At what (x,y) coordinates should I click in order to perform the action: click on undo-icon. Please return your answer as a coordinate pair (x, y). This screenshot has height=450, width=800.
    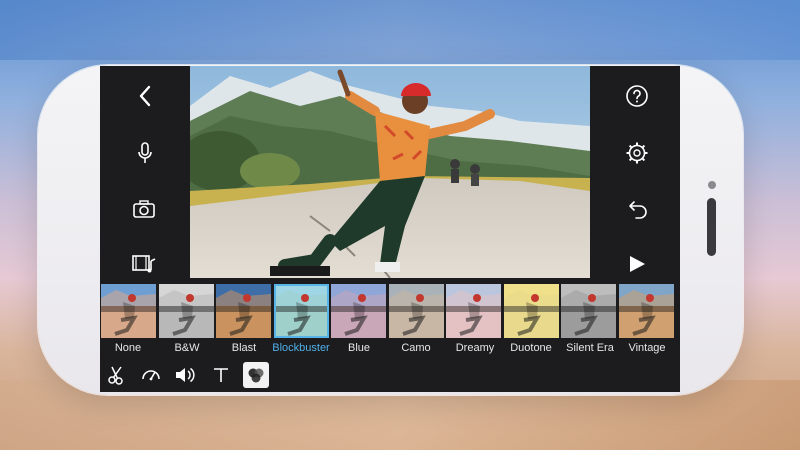
    Looking at the image, I should click on (637, 209).